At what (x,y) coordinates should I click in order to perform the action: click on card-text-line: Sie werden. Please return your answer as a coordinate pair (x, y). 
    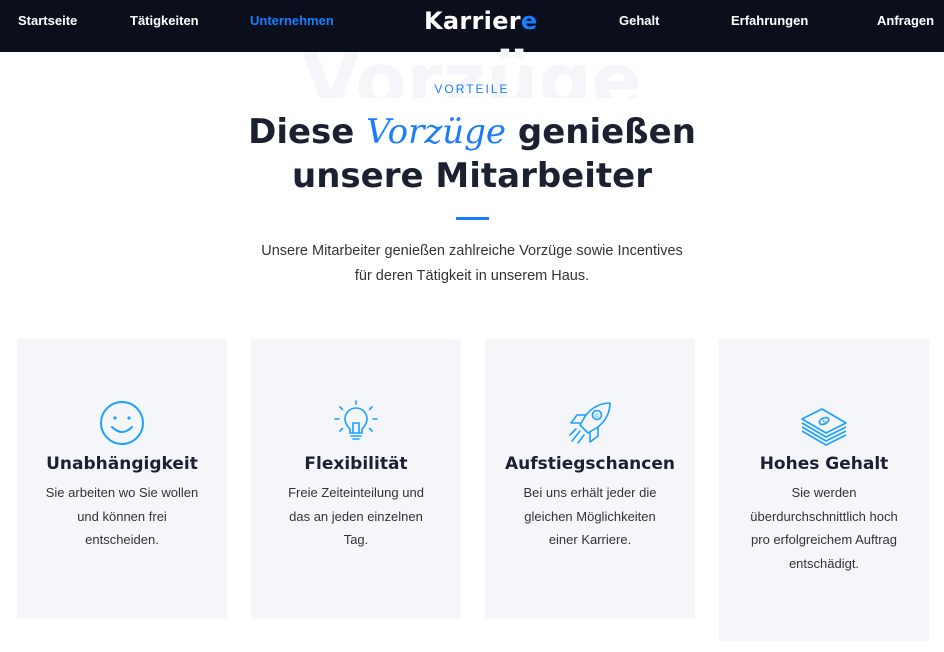
    Looking at the image, I should click on (824, 492).